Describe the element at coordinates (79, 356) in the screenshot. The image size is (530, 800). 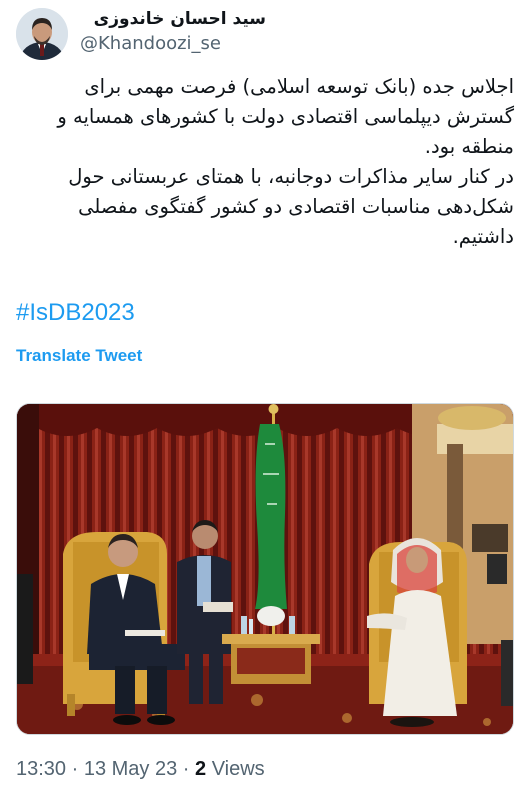
I see `translate-tweet-link: Translate Tweet` at that location.